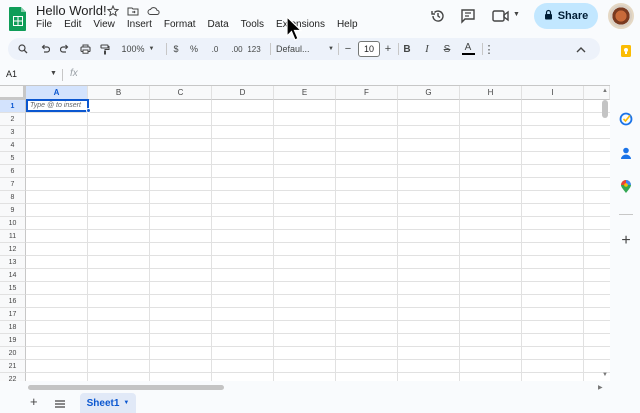 This screenshot has height=413, width=640. What do you see at coordinates (176, 49) in the screenshot?
I see `currency-format-button: $` at bounding box center [176, 49].